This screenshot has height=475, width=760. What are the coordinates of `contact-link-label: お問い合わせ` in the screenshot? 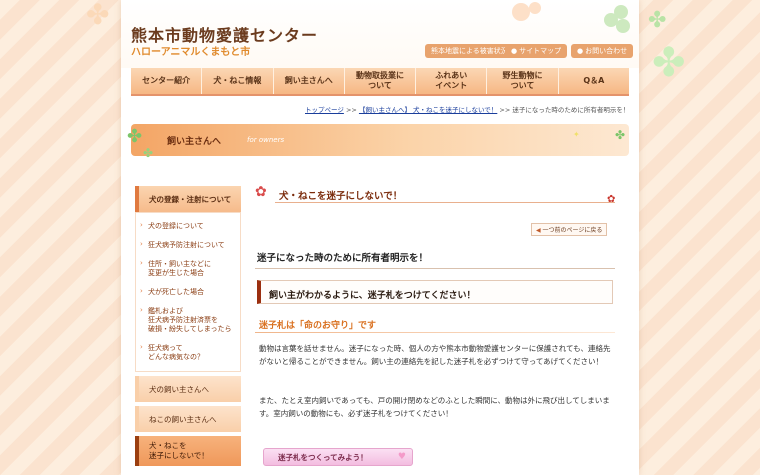 It's located at (606, 51).